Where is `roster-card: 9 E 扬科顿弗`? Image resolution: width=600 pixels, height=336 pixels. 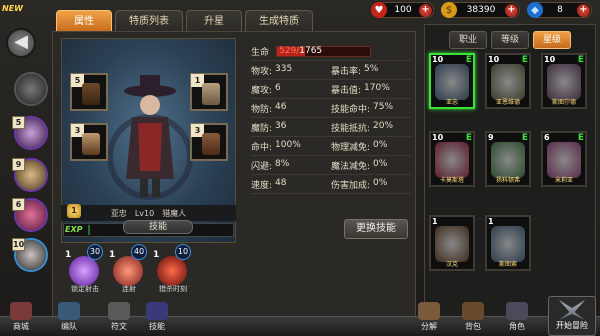
roster-card: 9 E 扬科顿弗 is located at coordinates (508, 159).